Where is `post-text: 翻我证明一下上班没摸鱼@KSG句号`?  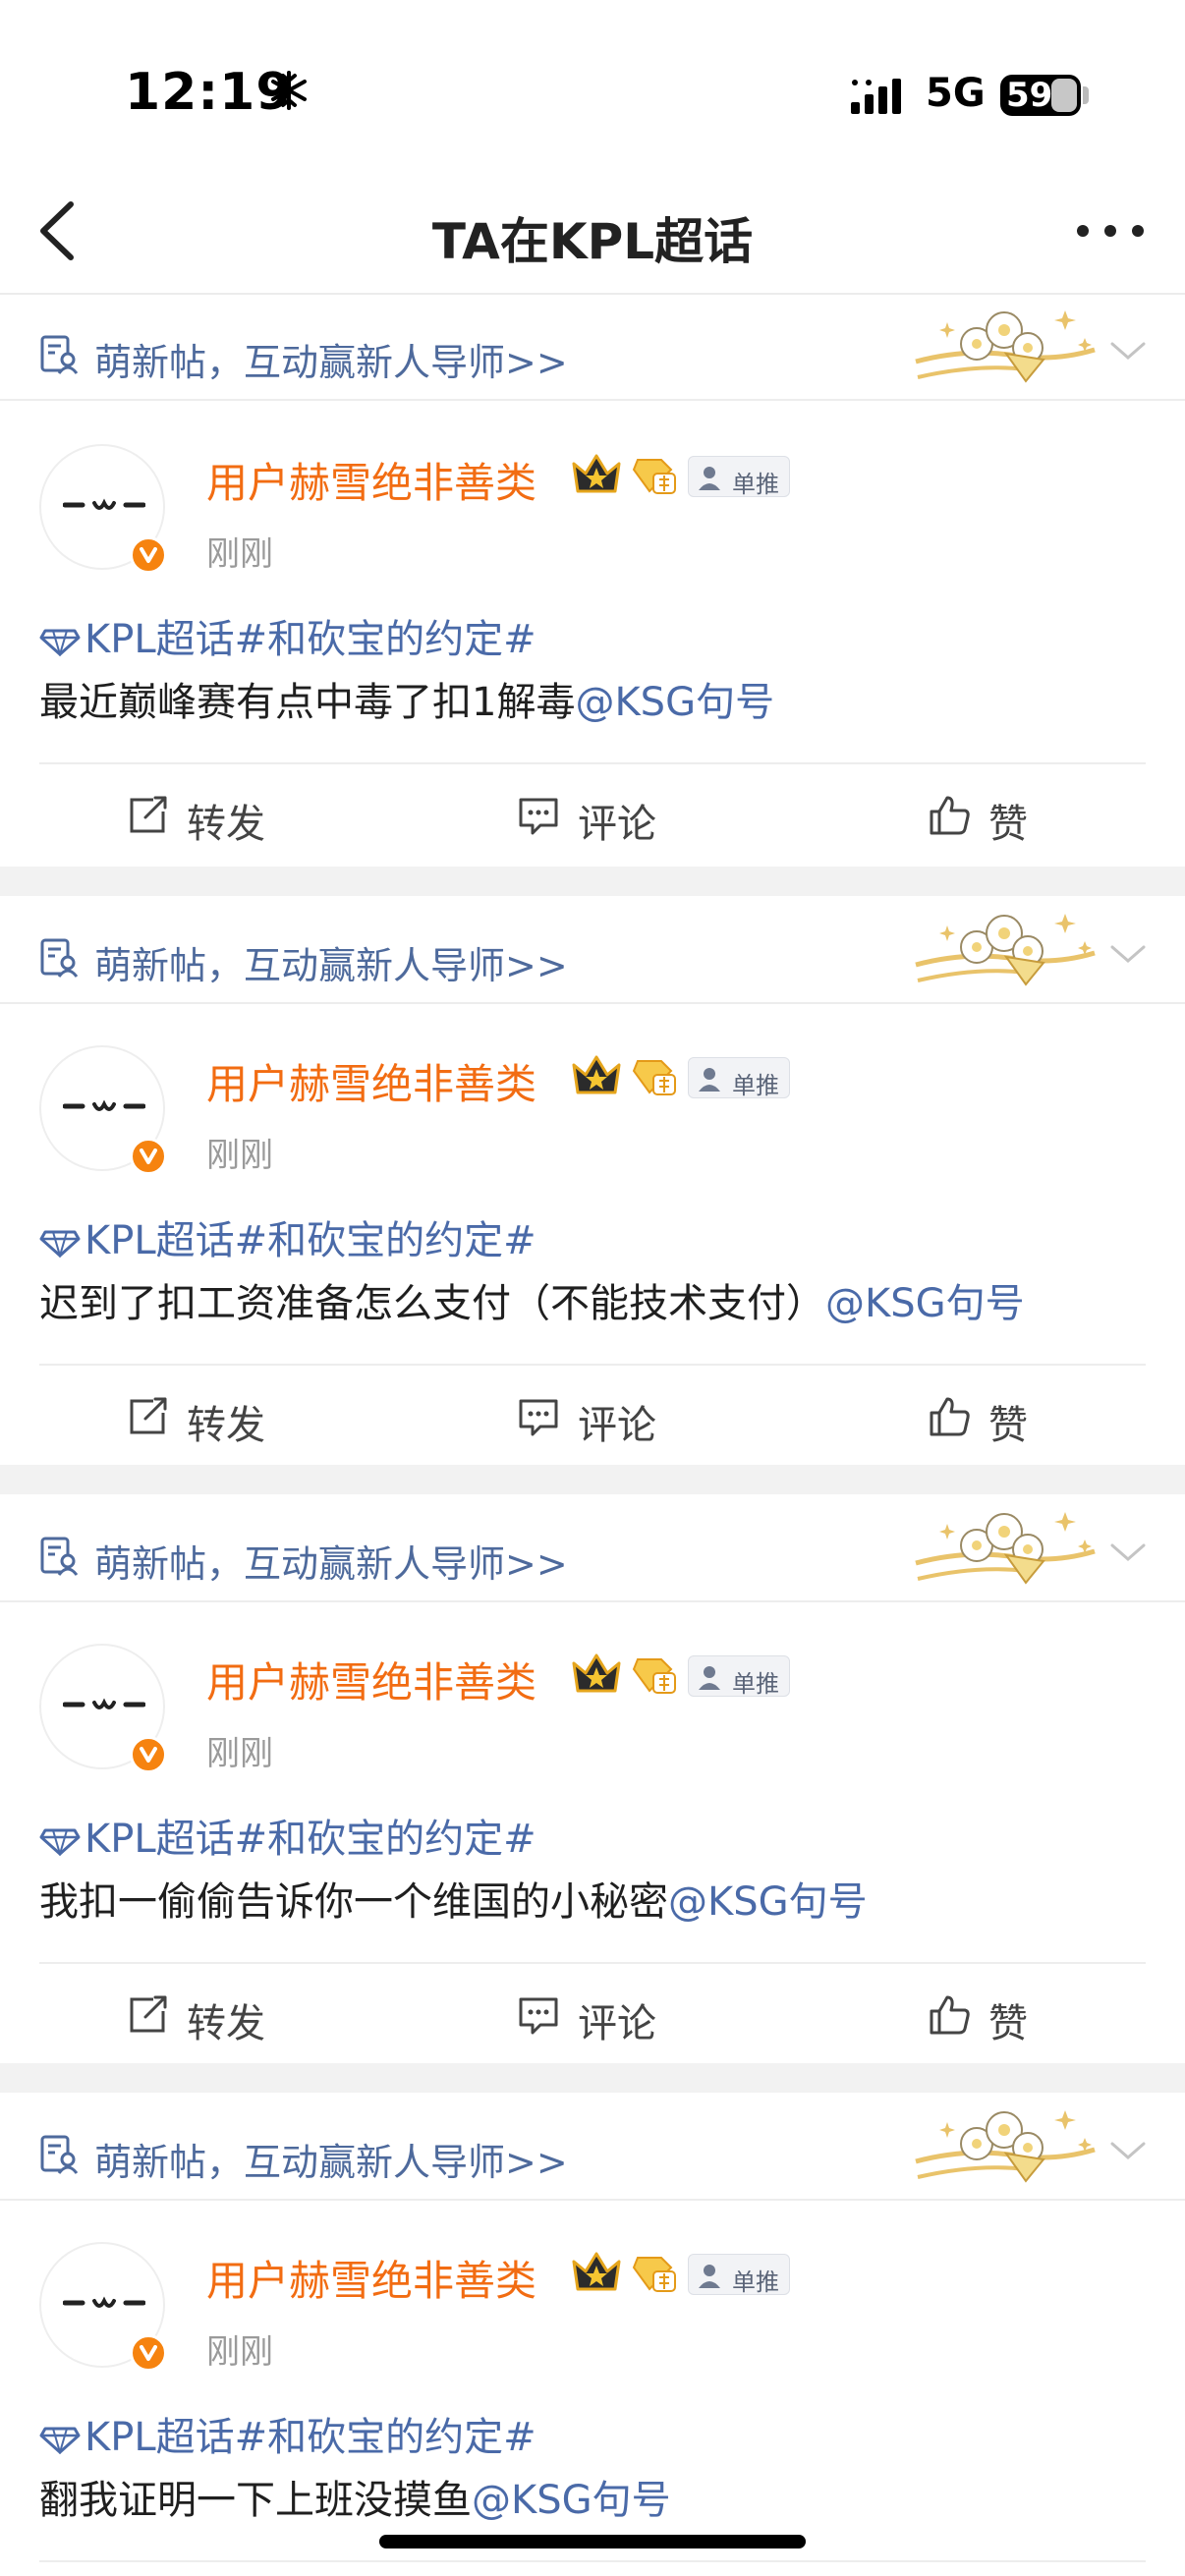
post-text: 翻我证明一下上班没摸鱼@KSG句号 is located at coordinates (355, 2496).